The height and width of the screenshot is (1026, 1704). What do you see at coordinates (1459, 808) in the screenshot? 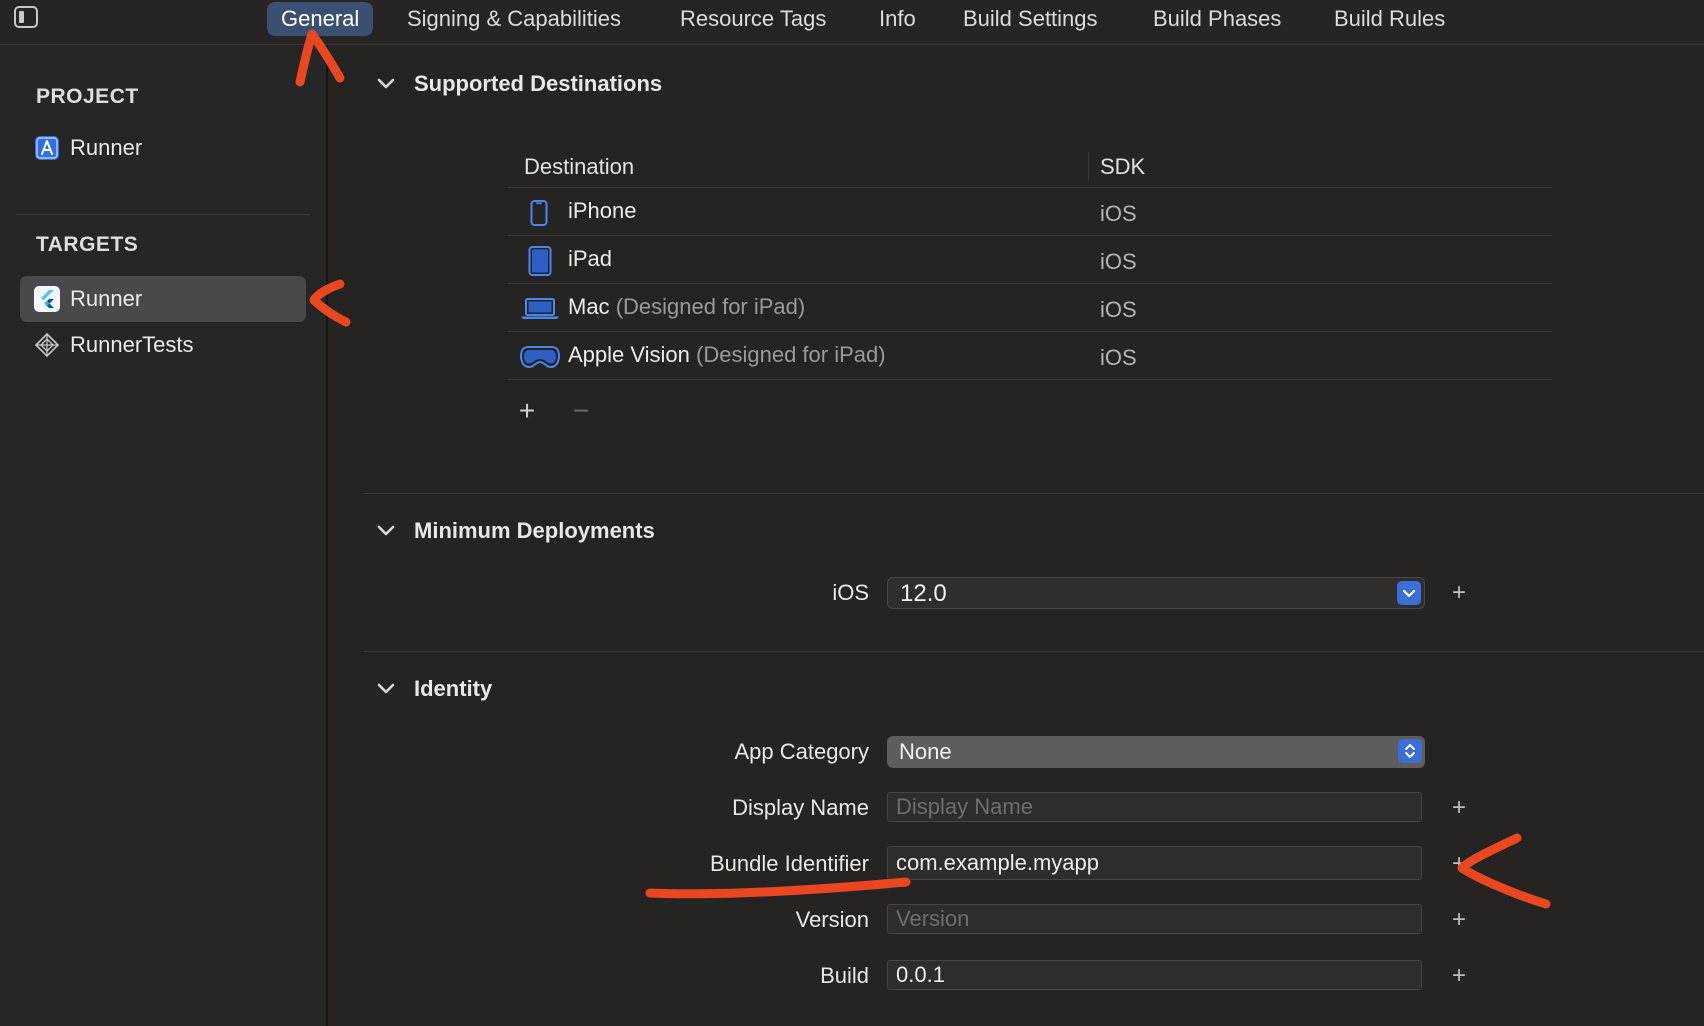
I see `add-display-name-button: +` at bounding box center [1459, 808].